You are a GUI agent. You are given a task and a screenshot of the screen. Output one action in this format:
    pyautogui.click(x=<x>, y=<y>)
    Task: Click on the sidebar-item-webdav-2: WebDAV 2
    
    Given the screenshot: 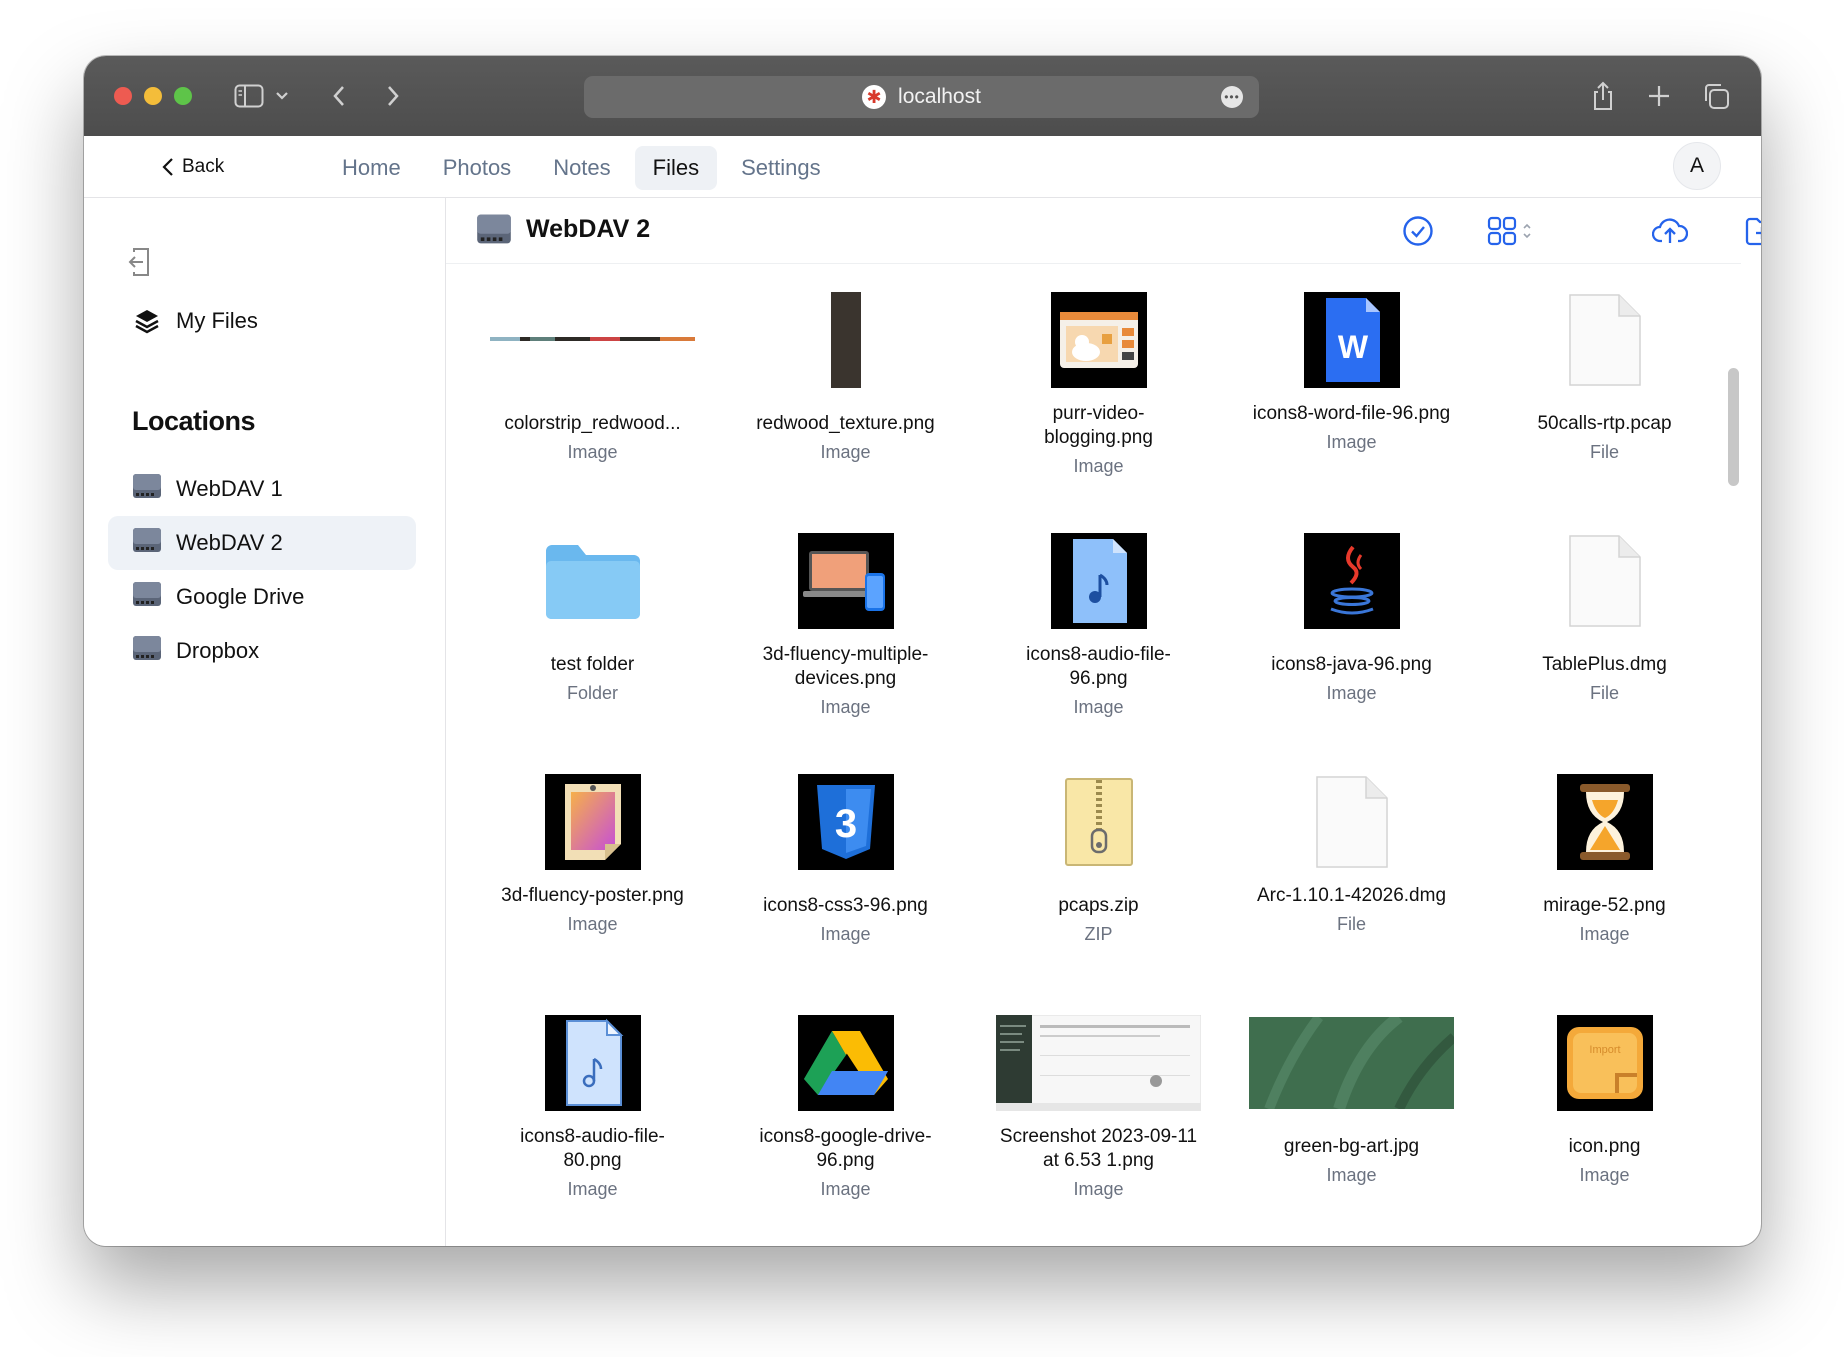 What is the action you would take?
    pyautogui.click(x=262, y=543)
    